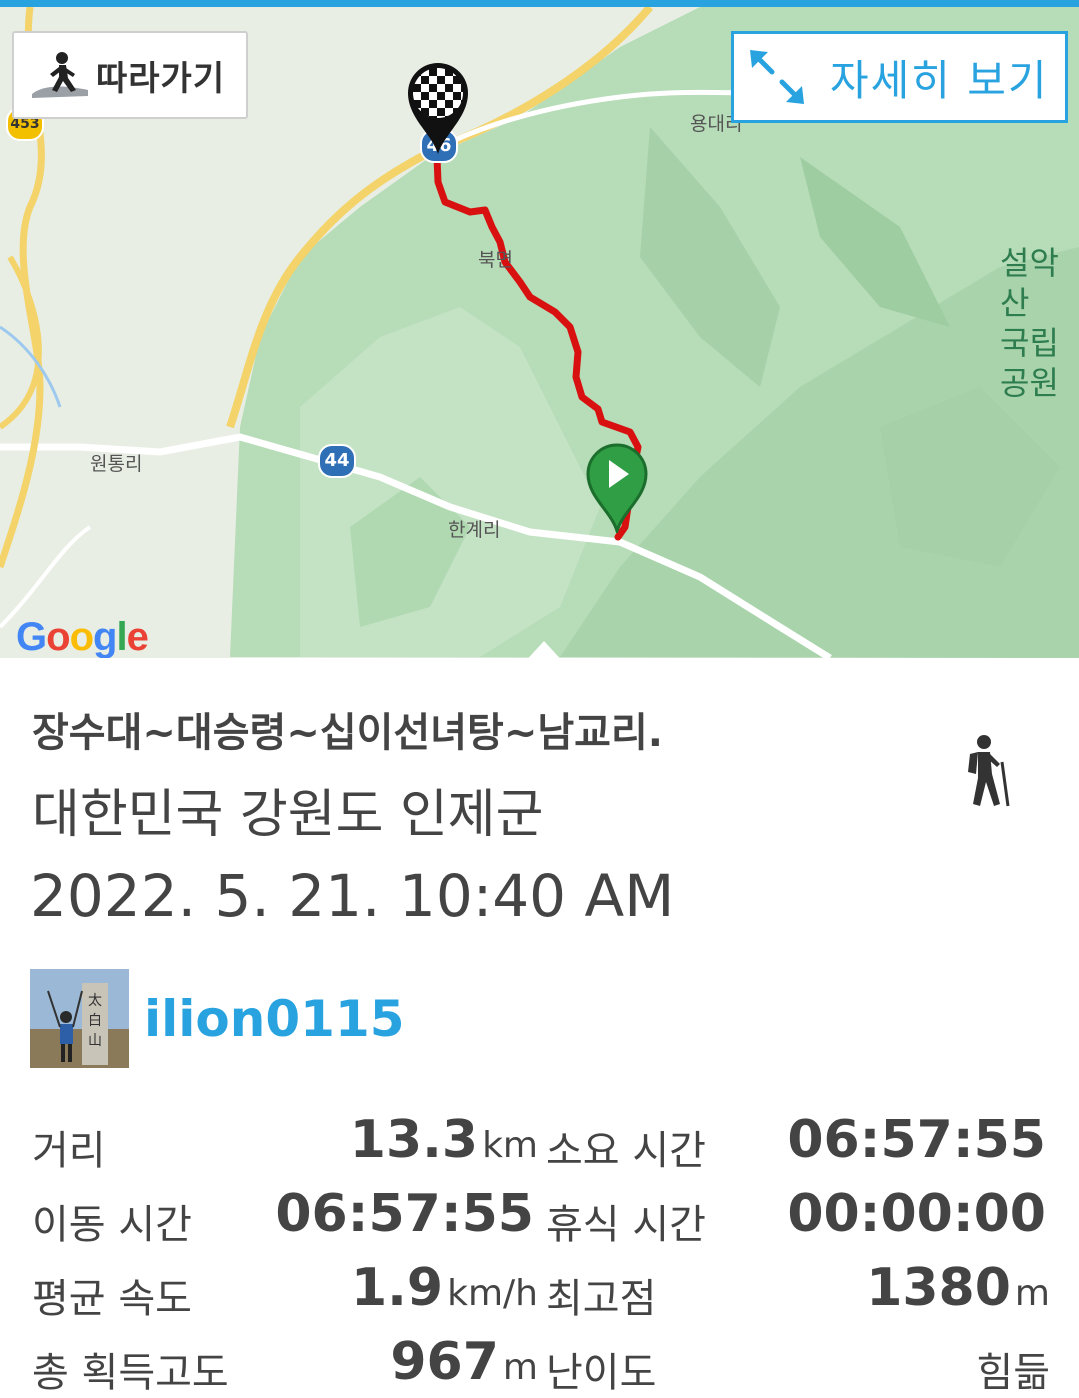  I want to click on google-letter: e, so click(137, 636).